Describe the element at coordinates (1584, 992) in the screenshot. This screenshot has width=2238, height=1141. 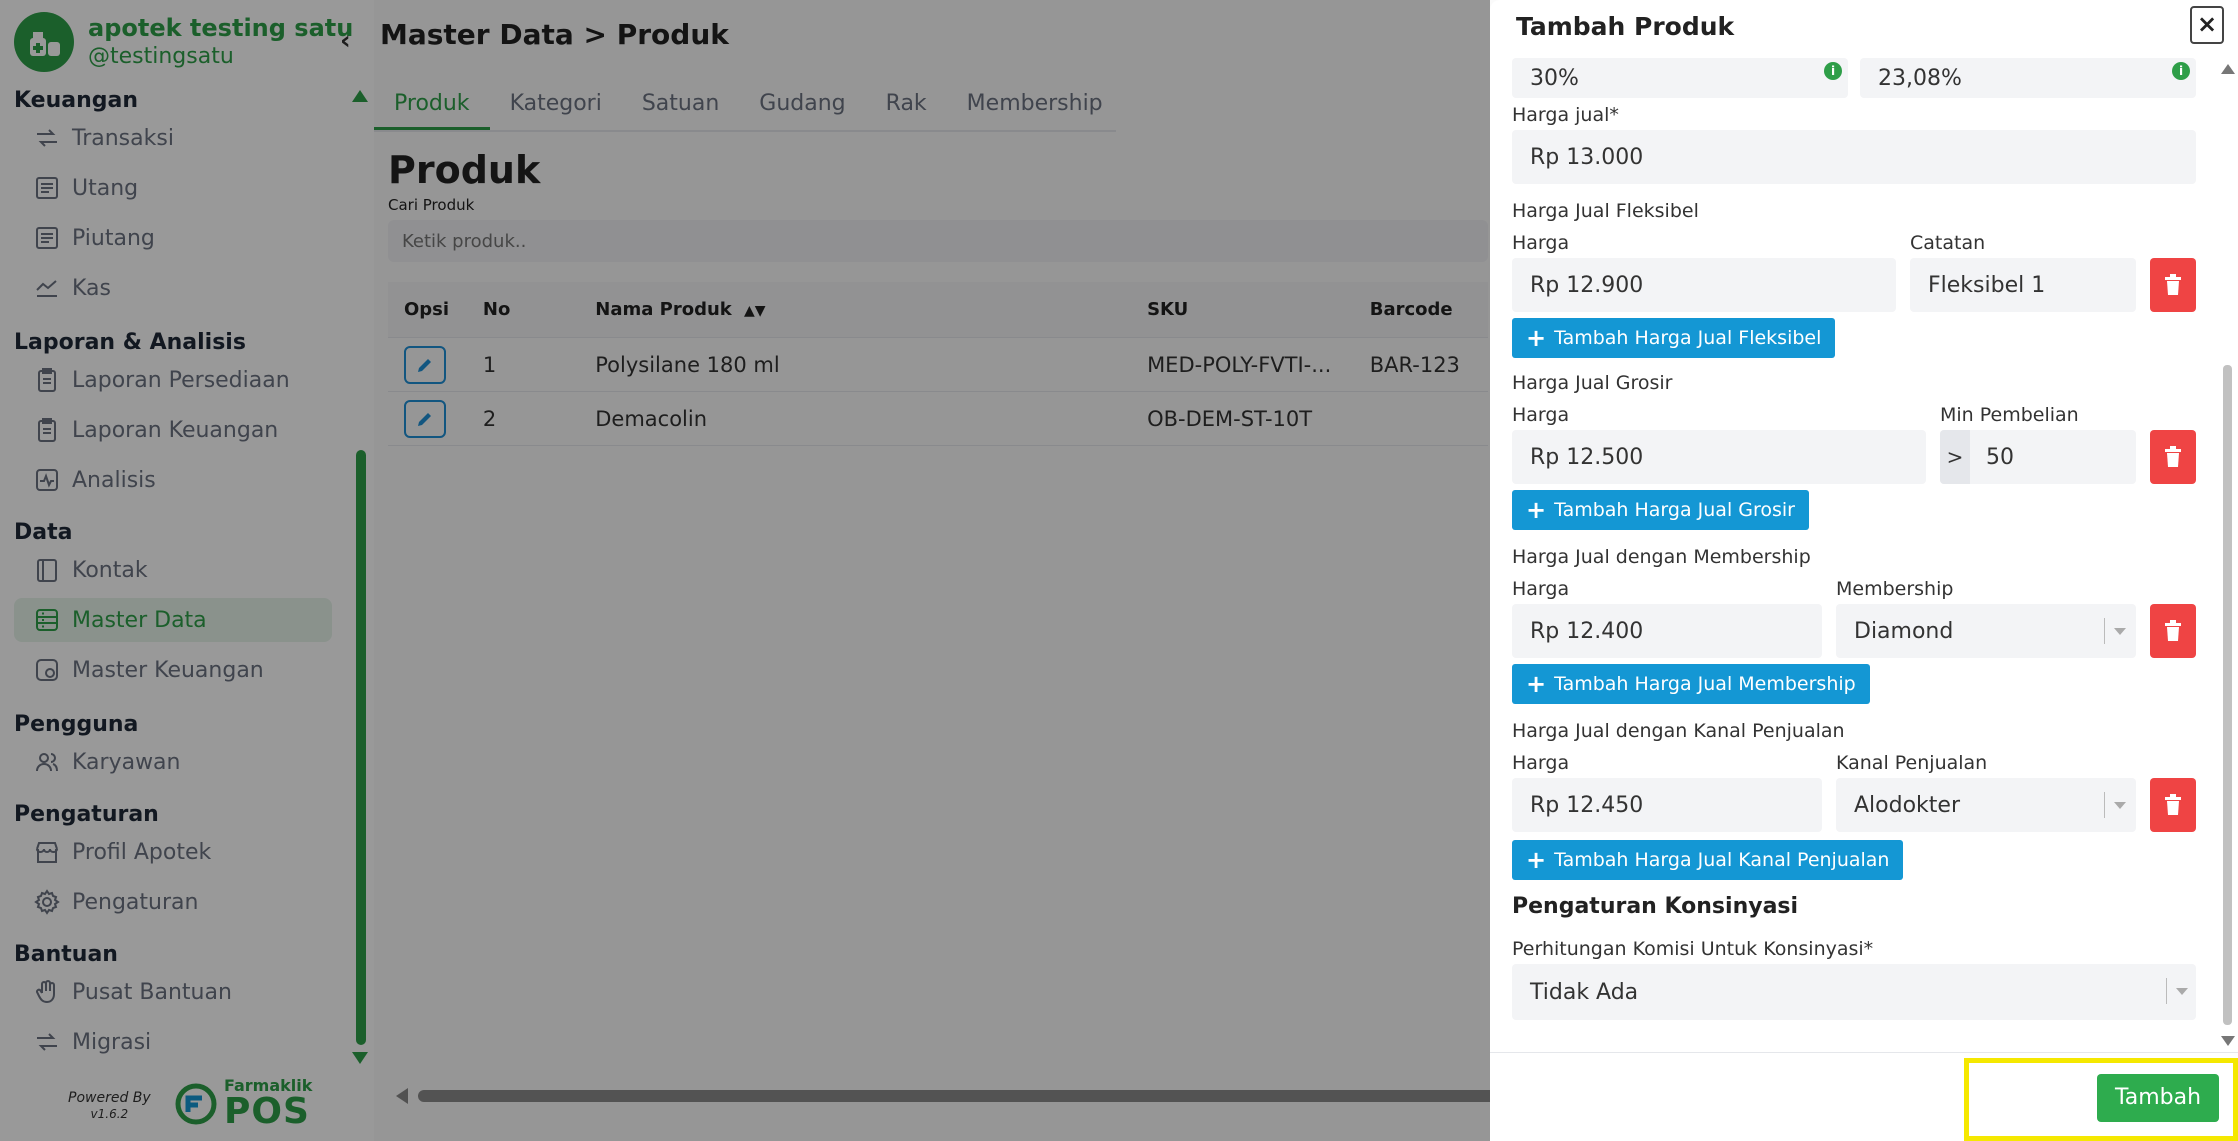
I see `komisi-select-value: Tidak Ada` at that location.